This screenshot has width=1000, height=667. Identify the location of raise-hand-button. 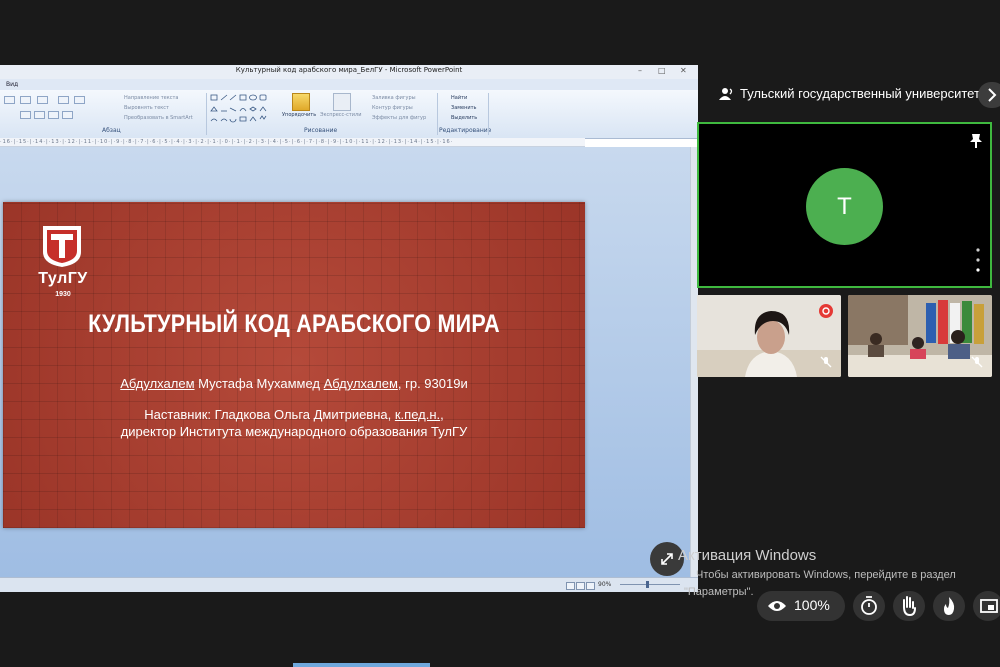
(909, 606).